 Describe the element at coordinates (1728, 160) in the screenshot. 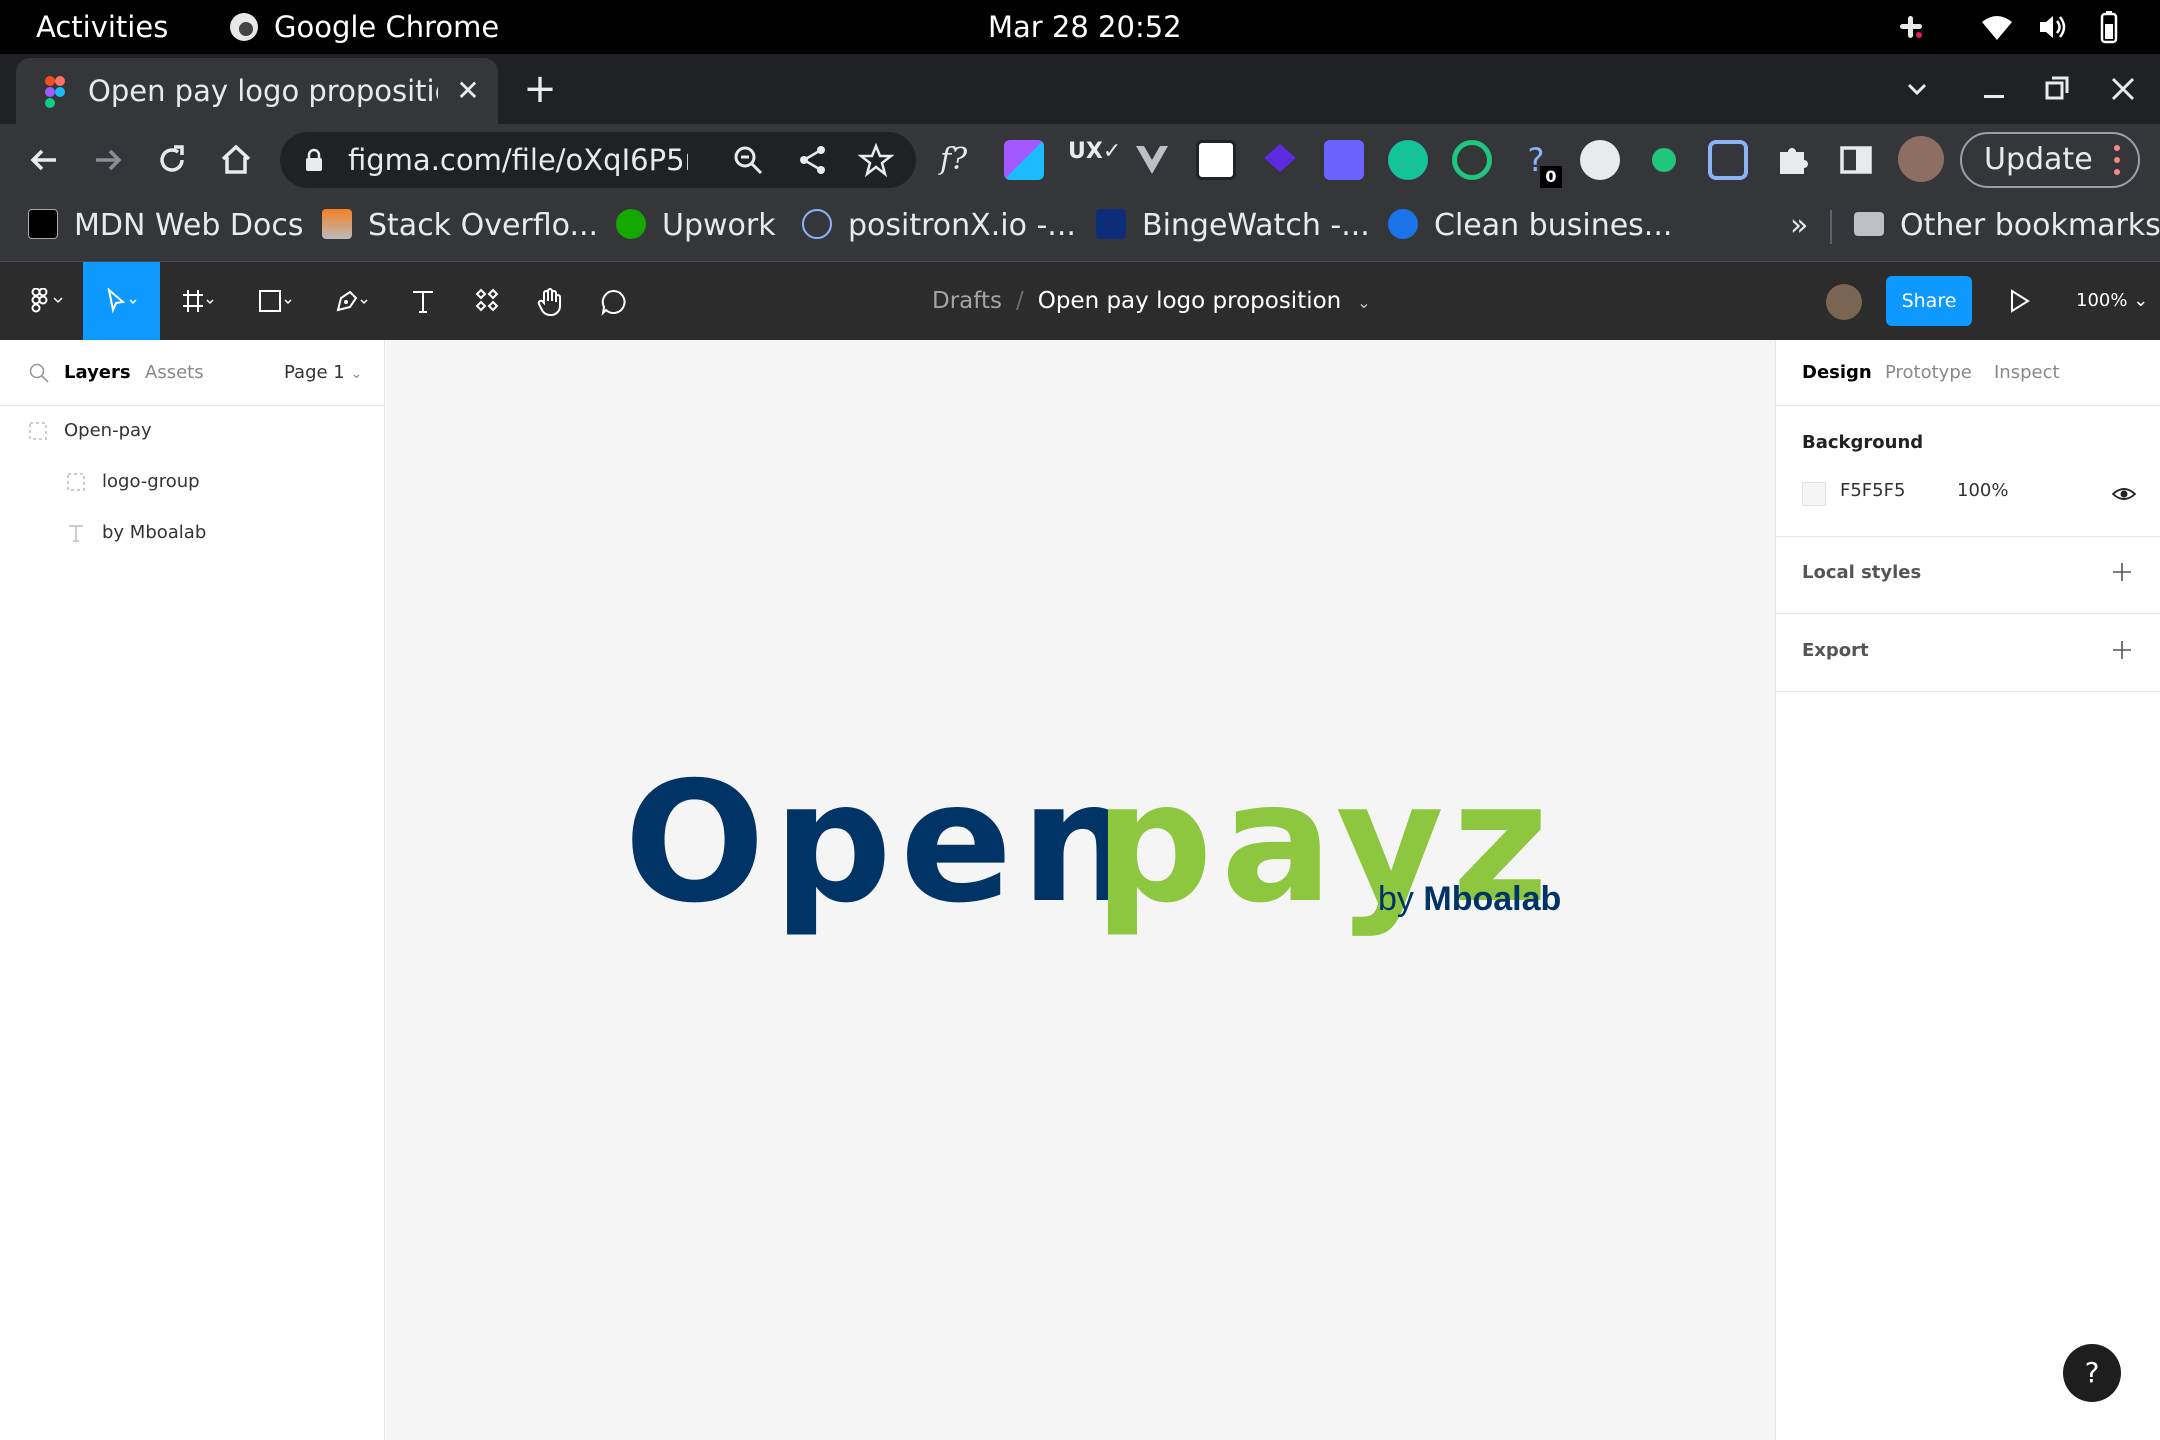

I see `screen-capture-icon` at that location.